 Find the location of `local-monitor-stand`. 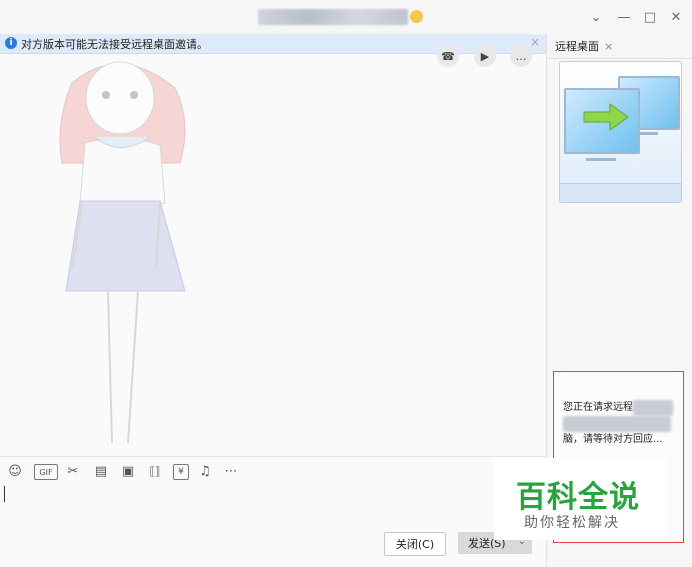

local-monitor-stand is located at coordinates (601, 159).